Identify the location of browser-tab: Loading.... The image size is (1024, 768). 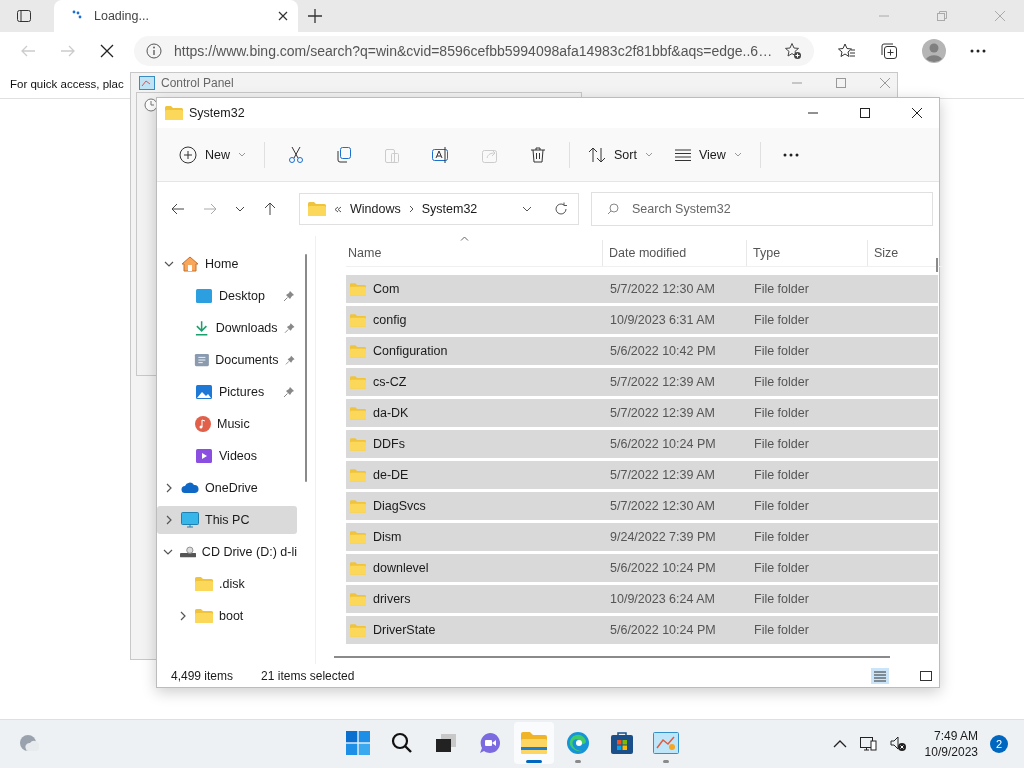
(176, 16).